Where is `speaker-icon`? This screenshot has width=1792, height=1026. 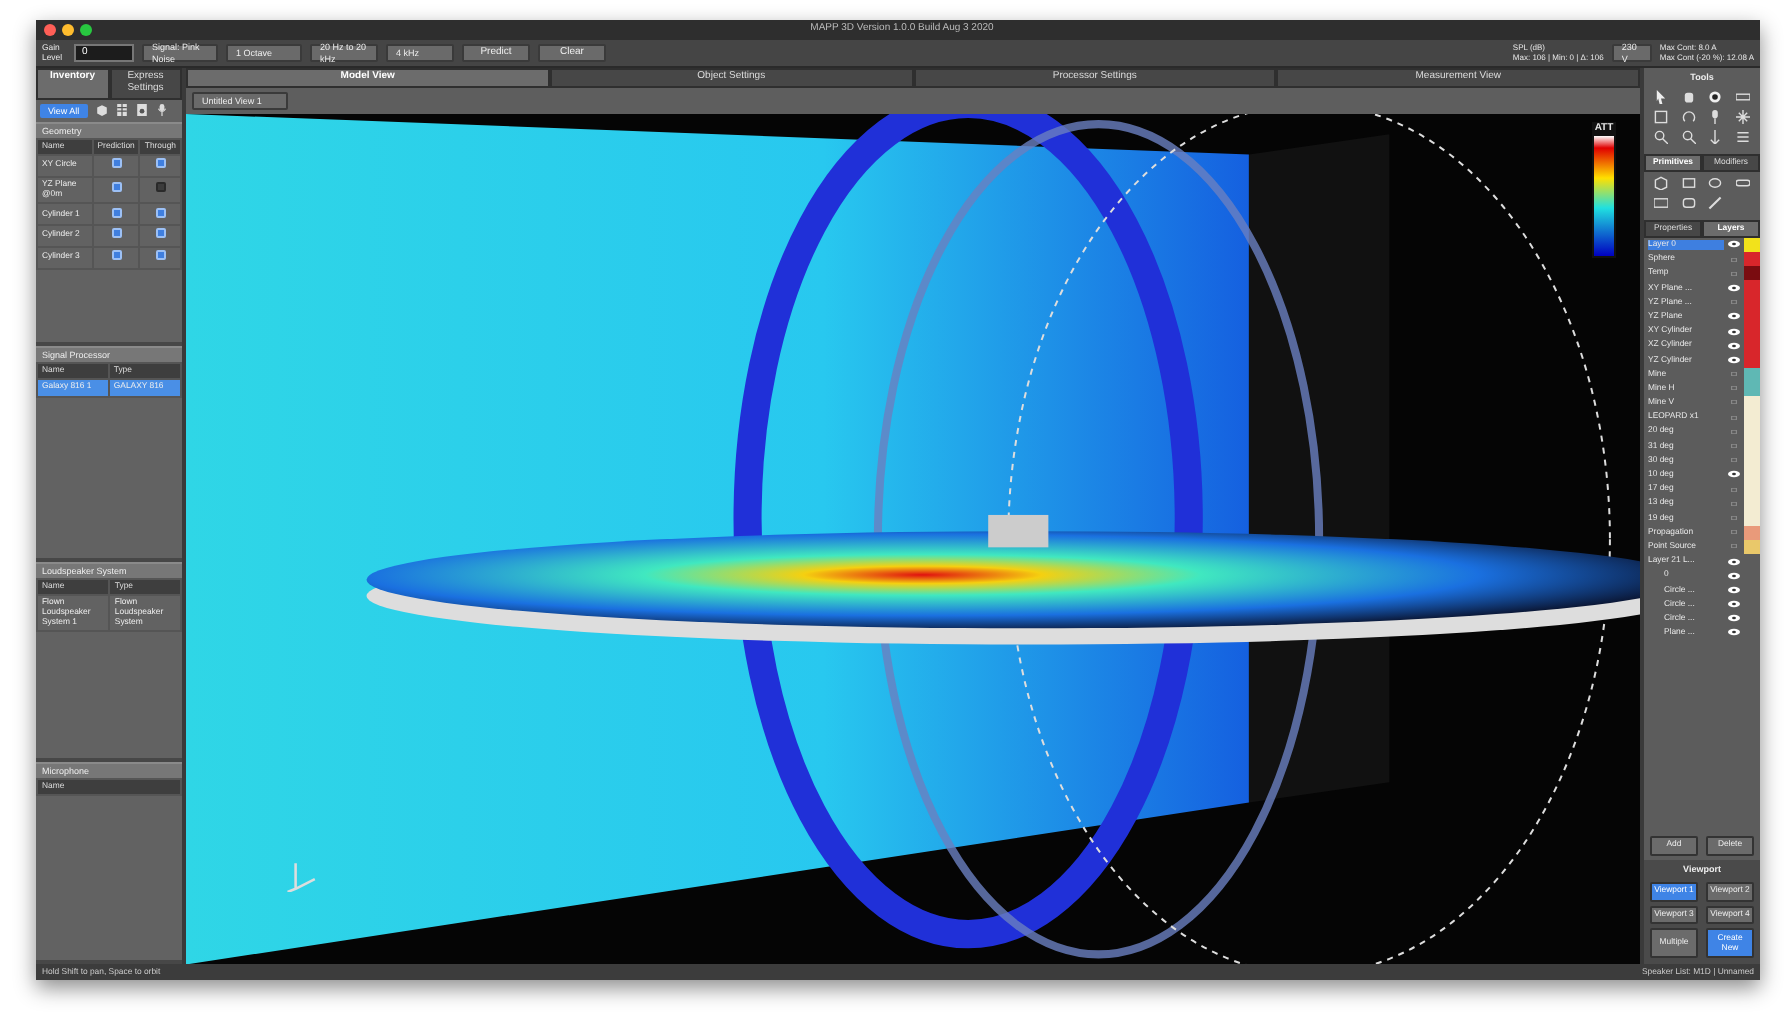
speaker-icon is located at coordinates (141, 110).